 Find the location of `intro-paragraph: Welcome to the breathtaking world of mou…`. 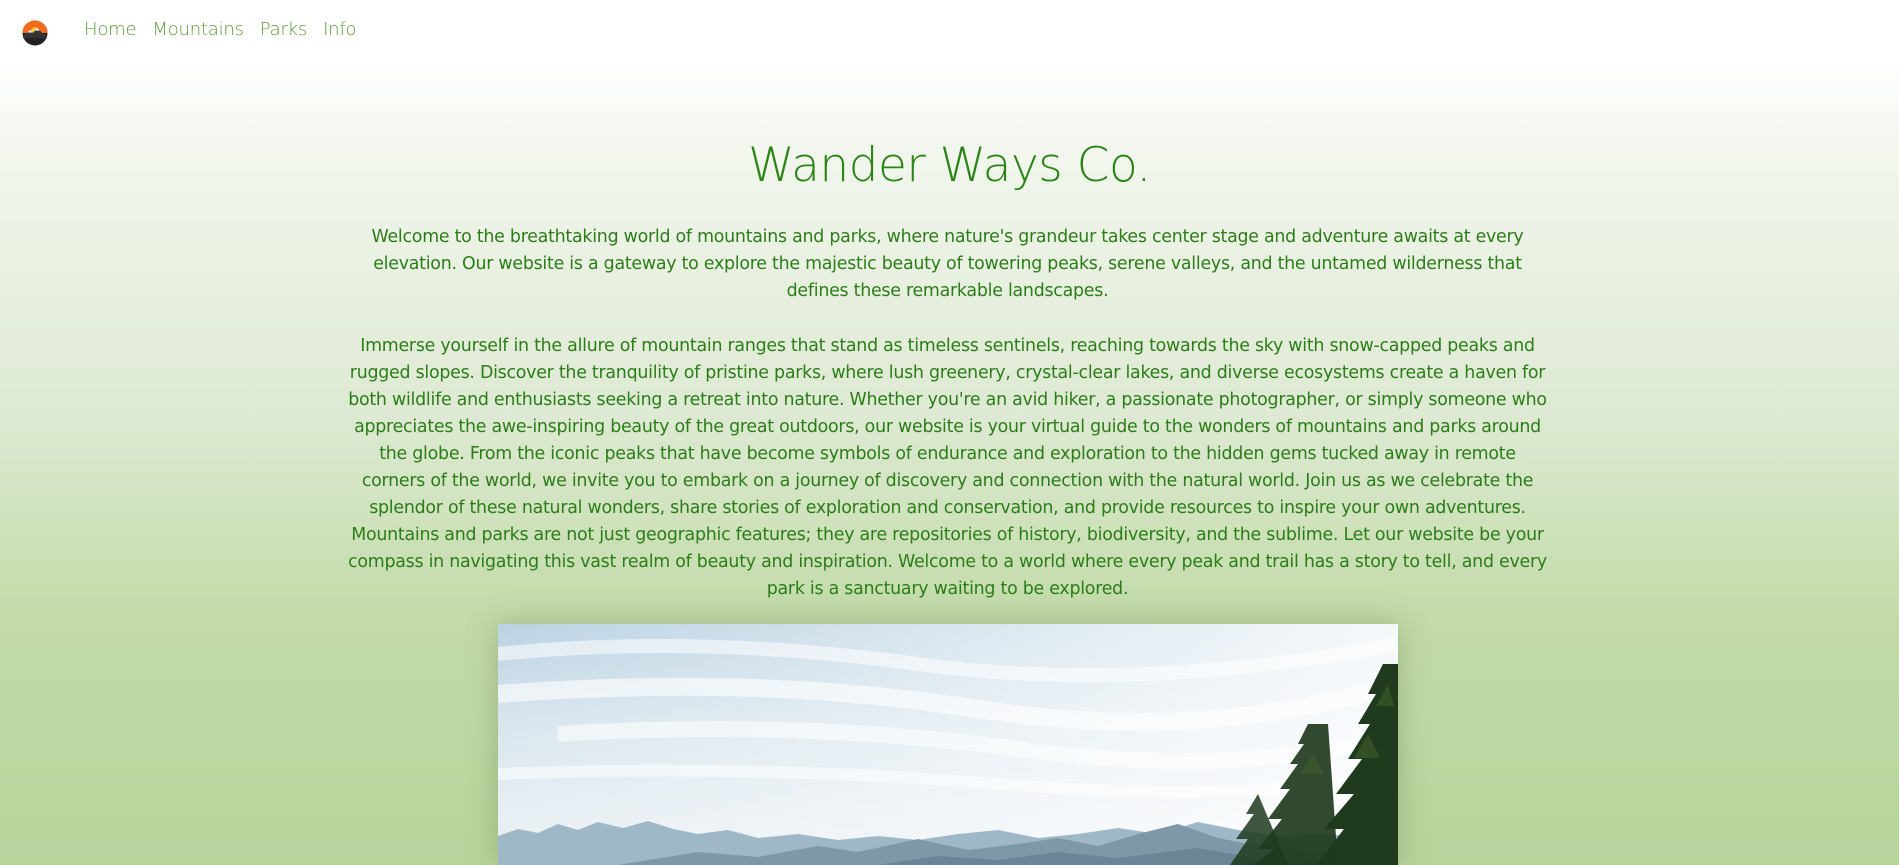

intro-paragraph: Welcome to the breathtaking world of mou… is located at coordinates (947, 264).